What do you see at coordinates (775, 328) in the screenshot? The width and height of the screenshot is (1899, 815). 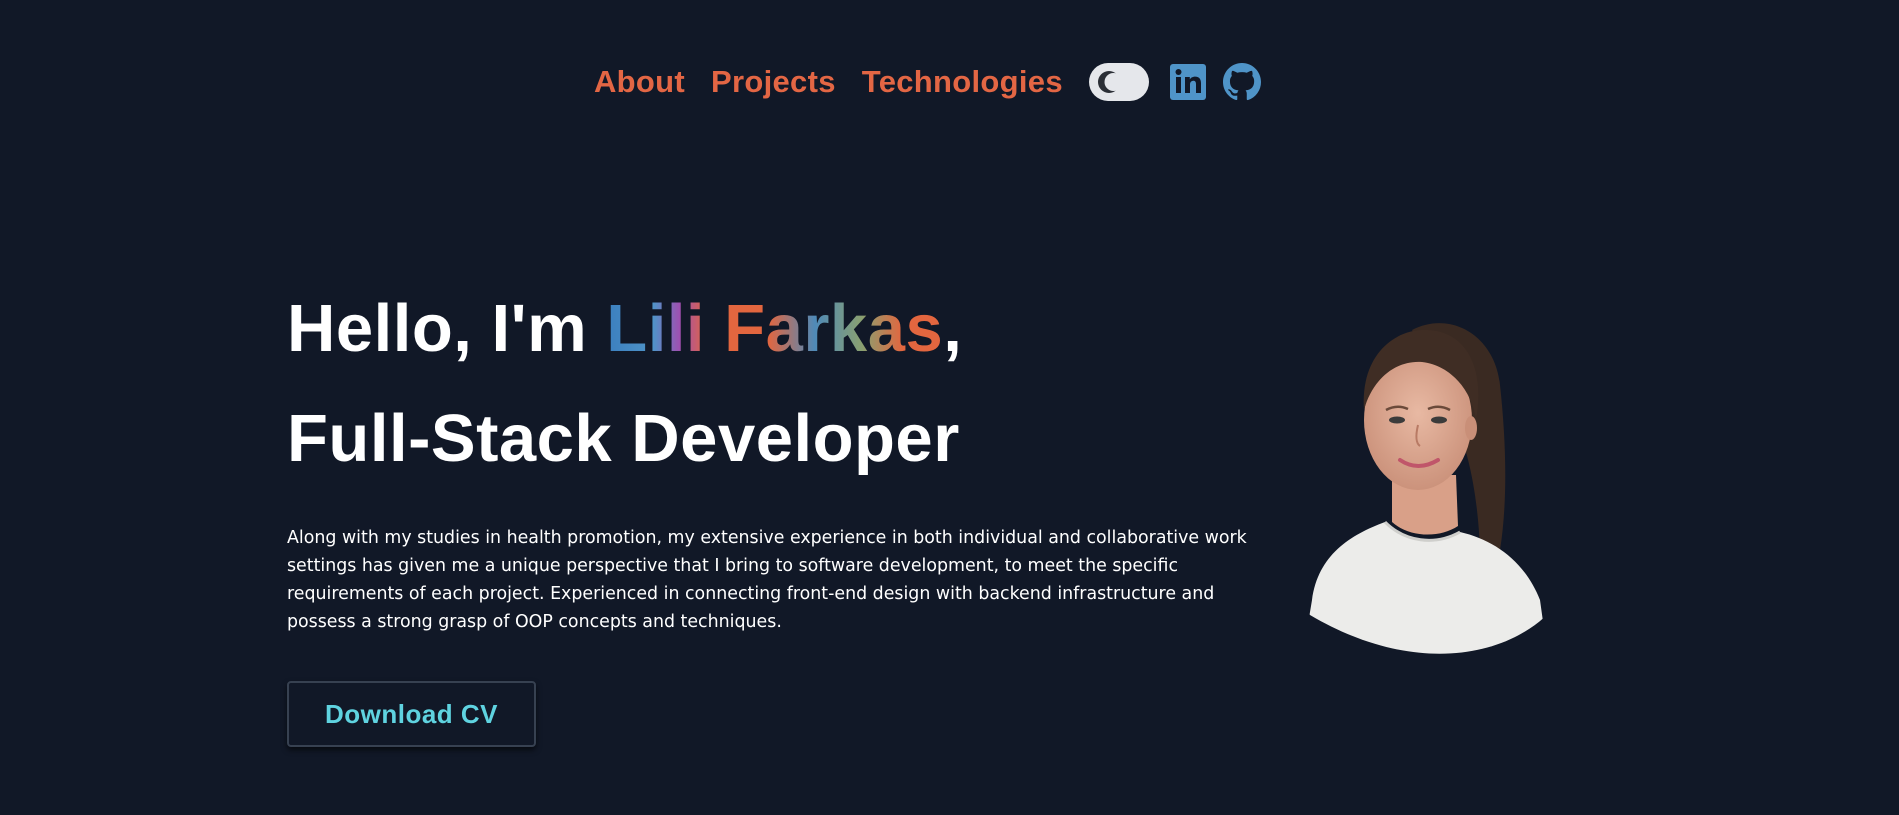 I see `hero-name: Lili Farkas` at bounding box center [775, 328].